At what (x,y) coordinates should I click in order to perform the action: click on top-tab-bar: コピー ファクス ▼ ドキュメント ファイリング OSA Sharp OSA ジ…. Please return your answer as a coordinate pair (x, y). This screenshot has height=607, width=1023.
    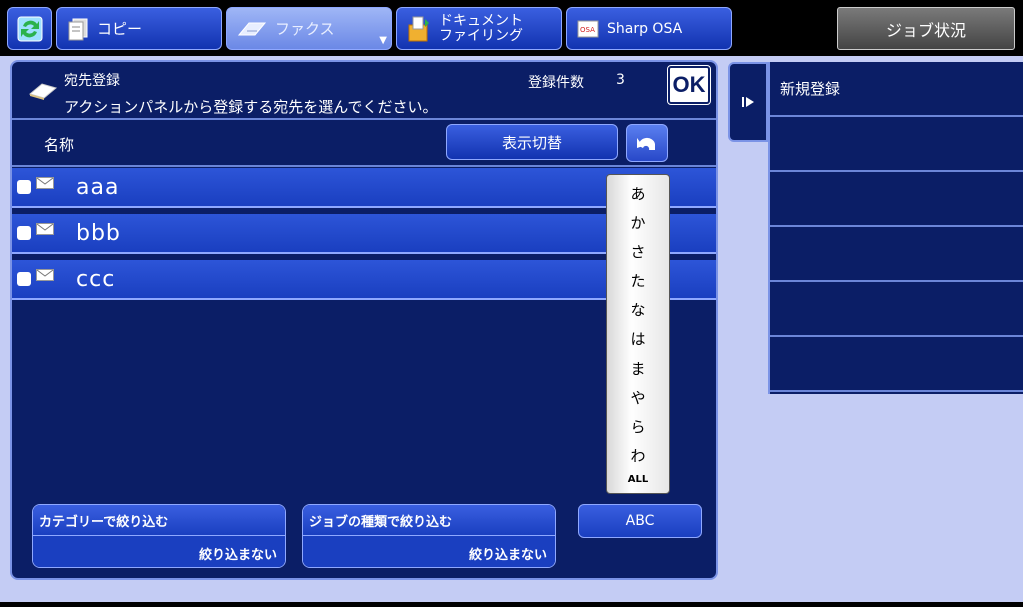
    Looking at the image, I should click on (511, 28).